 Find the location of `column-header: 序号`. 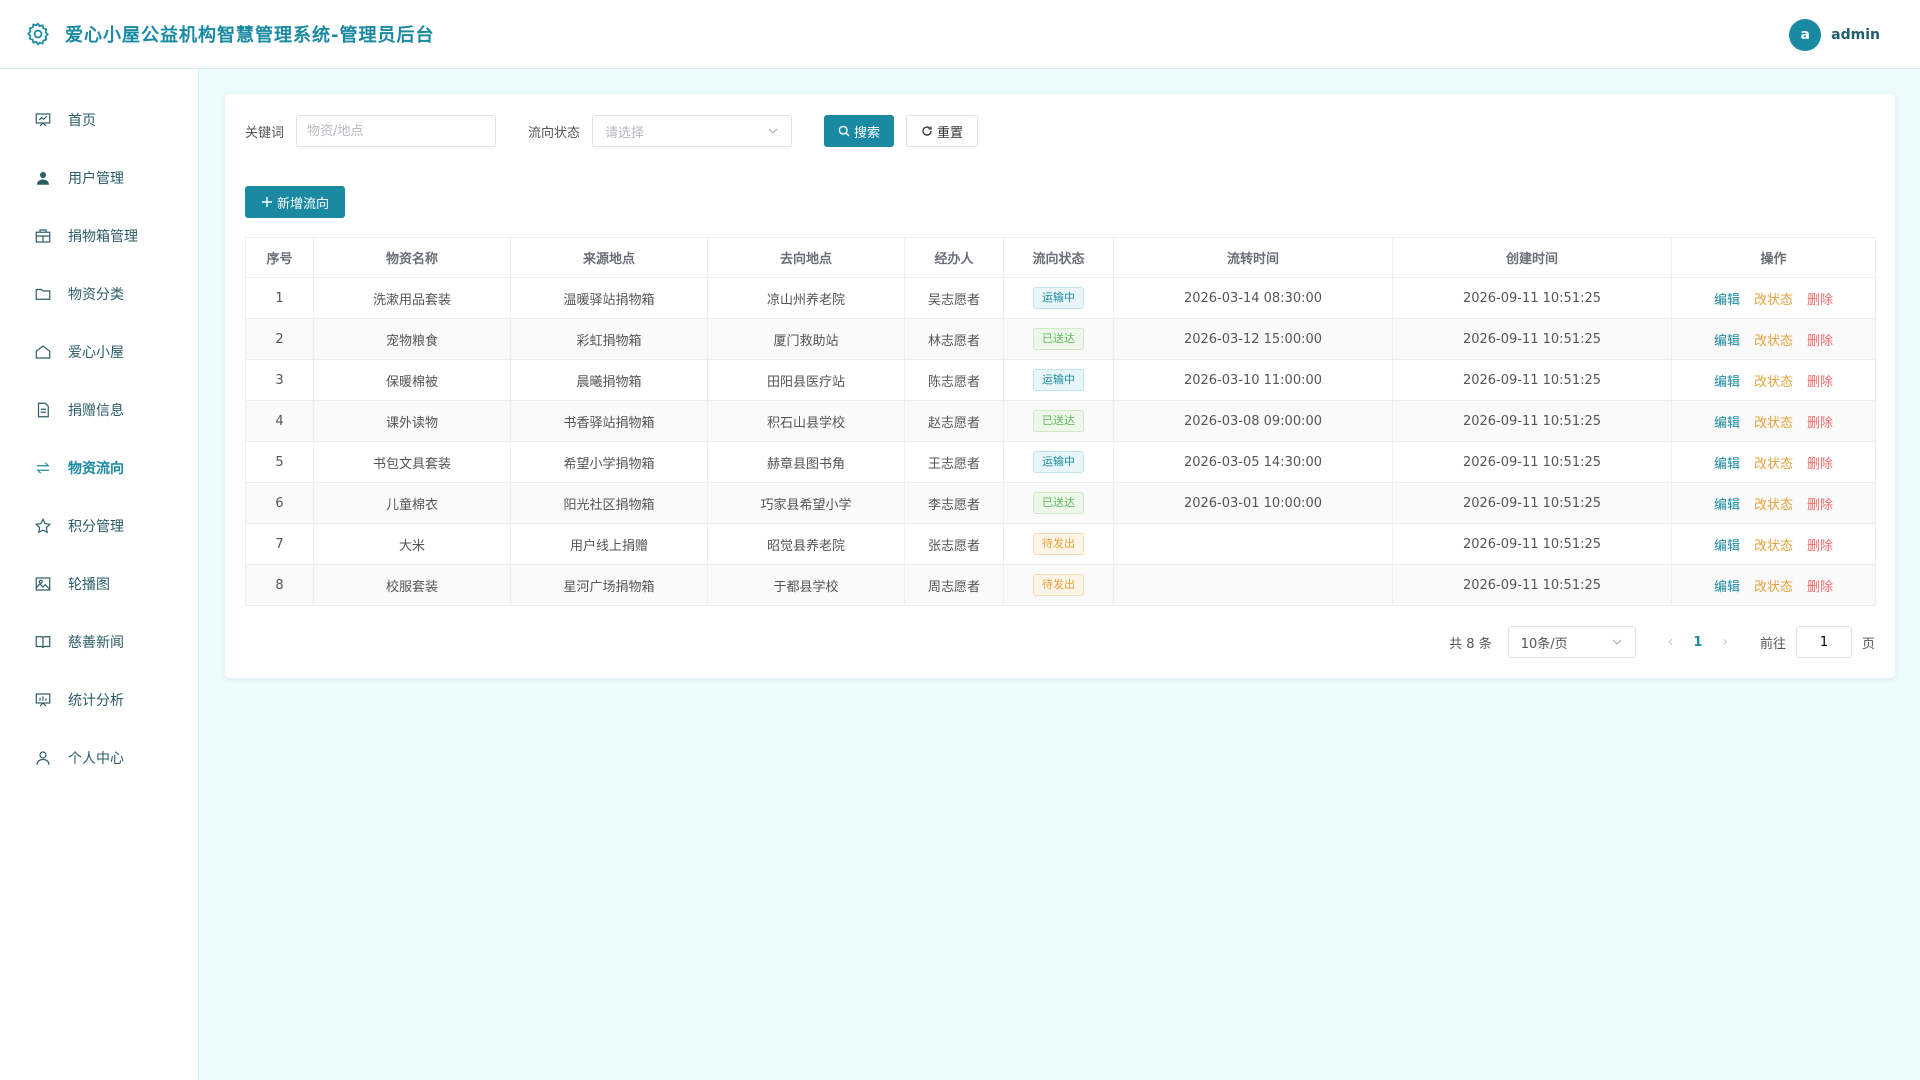

column-header: 序号 is located at coordinates (279, 257).